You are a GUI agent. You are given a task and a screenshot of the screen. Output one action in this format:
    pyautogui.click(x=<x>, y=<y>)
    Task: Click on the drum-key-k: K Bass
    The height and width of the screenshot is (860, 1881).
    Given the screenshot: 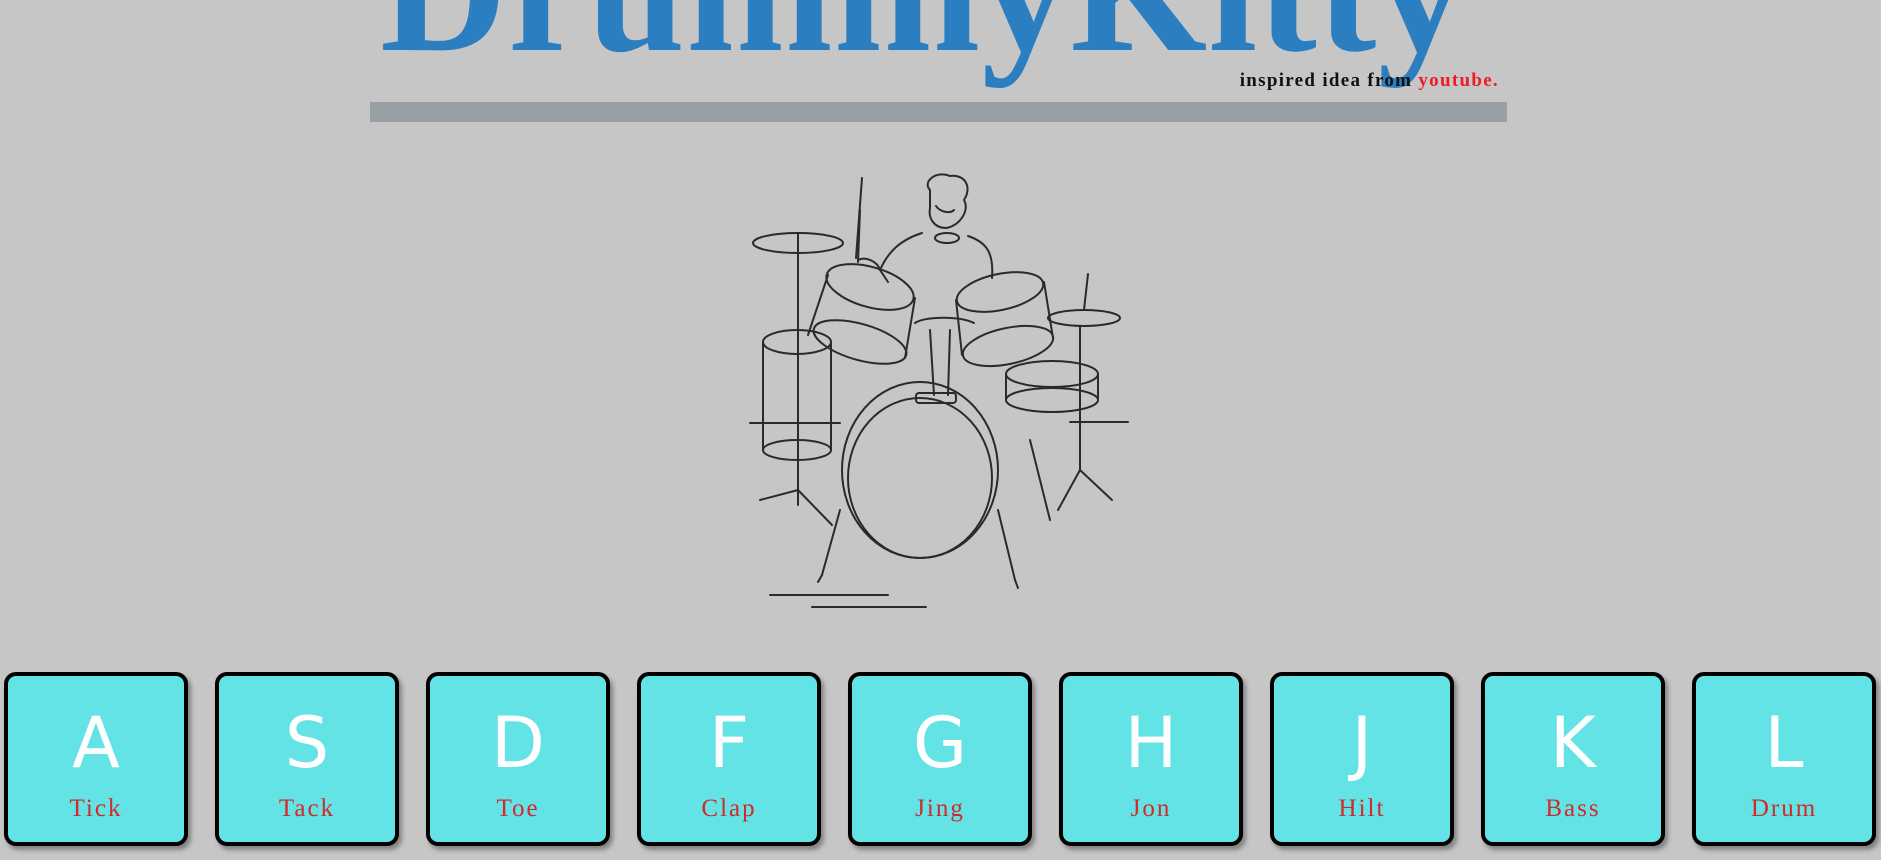 What is the action you would take?
    pyautogui.click(x=1573, y=759)
    